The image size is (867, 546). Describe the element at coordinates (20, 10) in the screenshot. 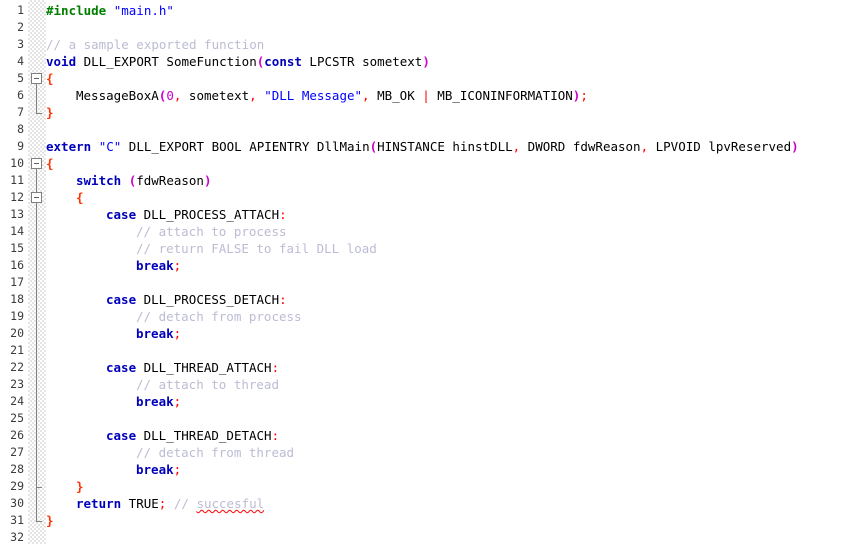

I see `line-number: 1` at that location.